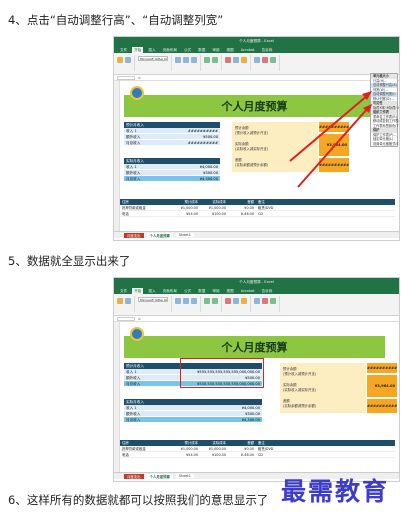  I want to click on sheet-tabs: 月度支出 个人月度预算 Sheet1, so click(256, 234).